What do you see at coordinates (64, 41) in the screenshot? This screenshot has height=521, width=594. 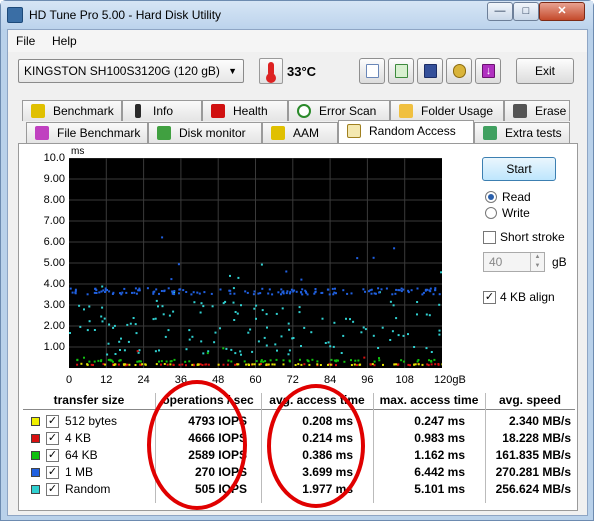 I see `menu-help: Help` at bounding box center [64, 41].